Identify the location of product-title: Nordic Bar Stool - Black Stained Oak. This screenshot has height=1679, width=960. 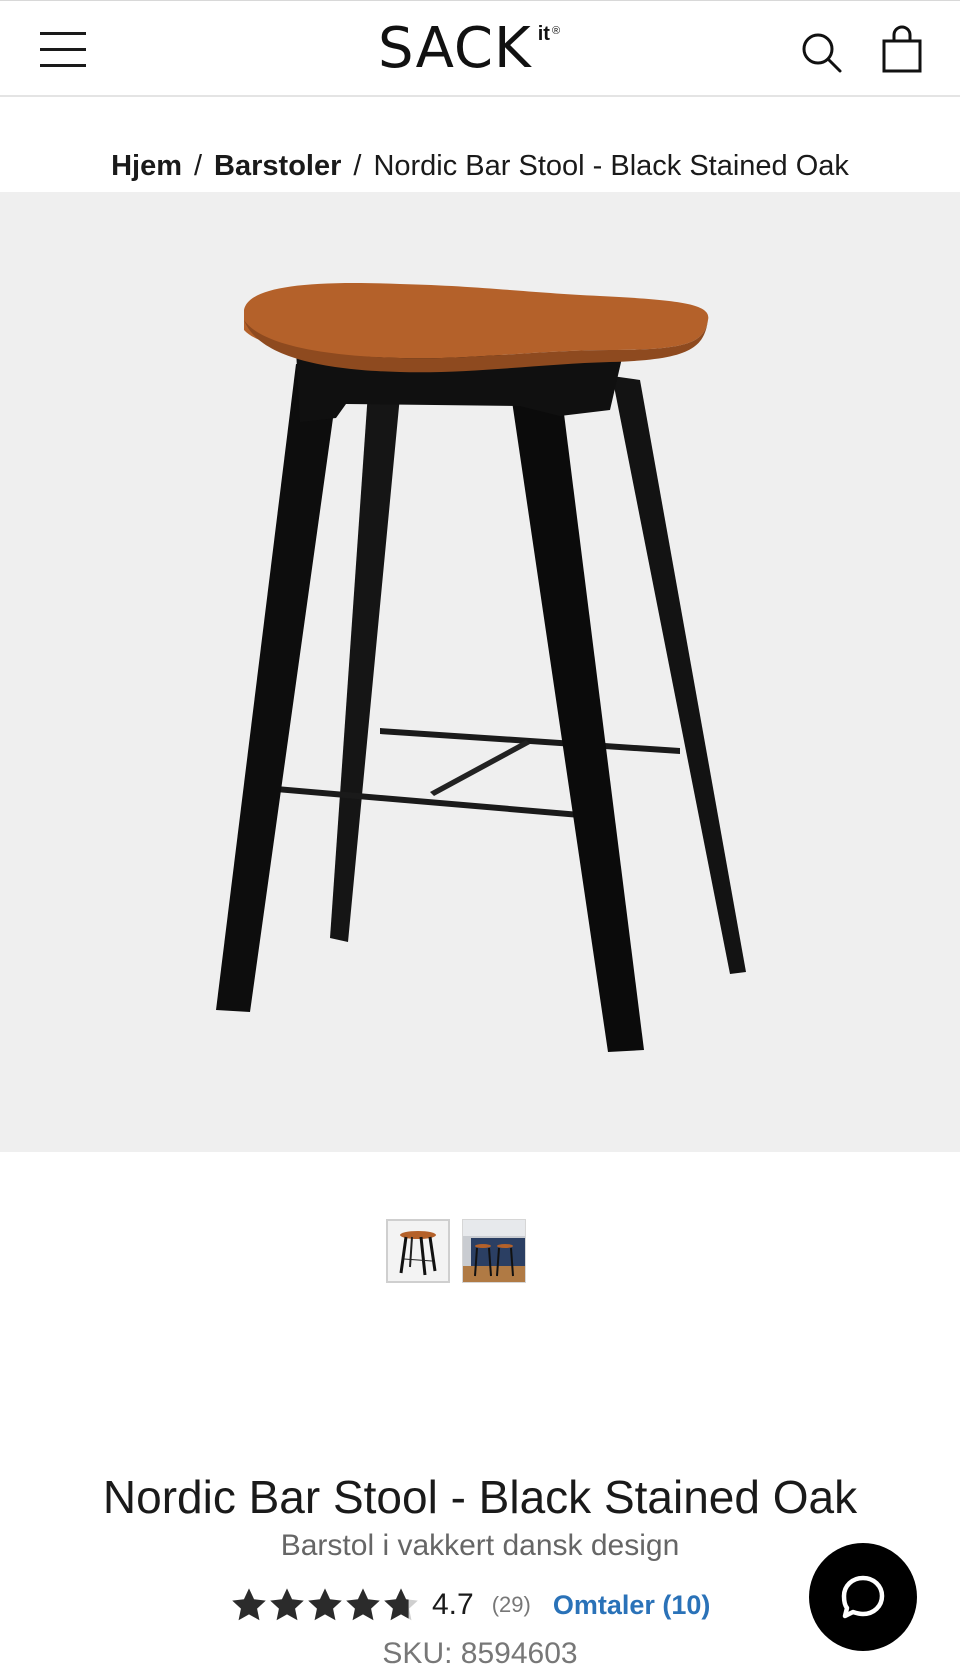
(480, 1496).